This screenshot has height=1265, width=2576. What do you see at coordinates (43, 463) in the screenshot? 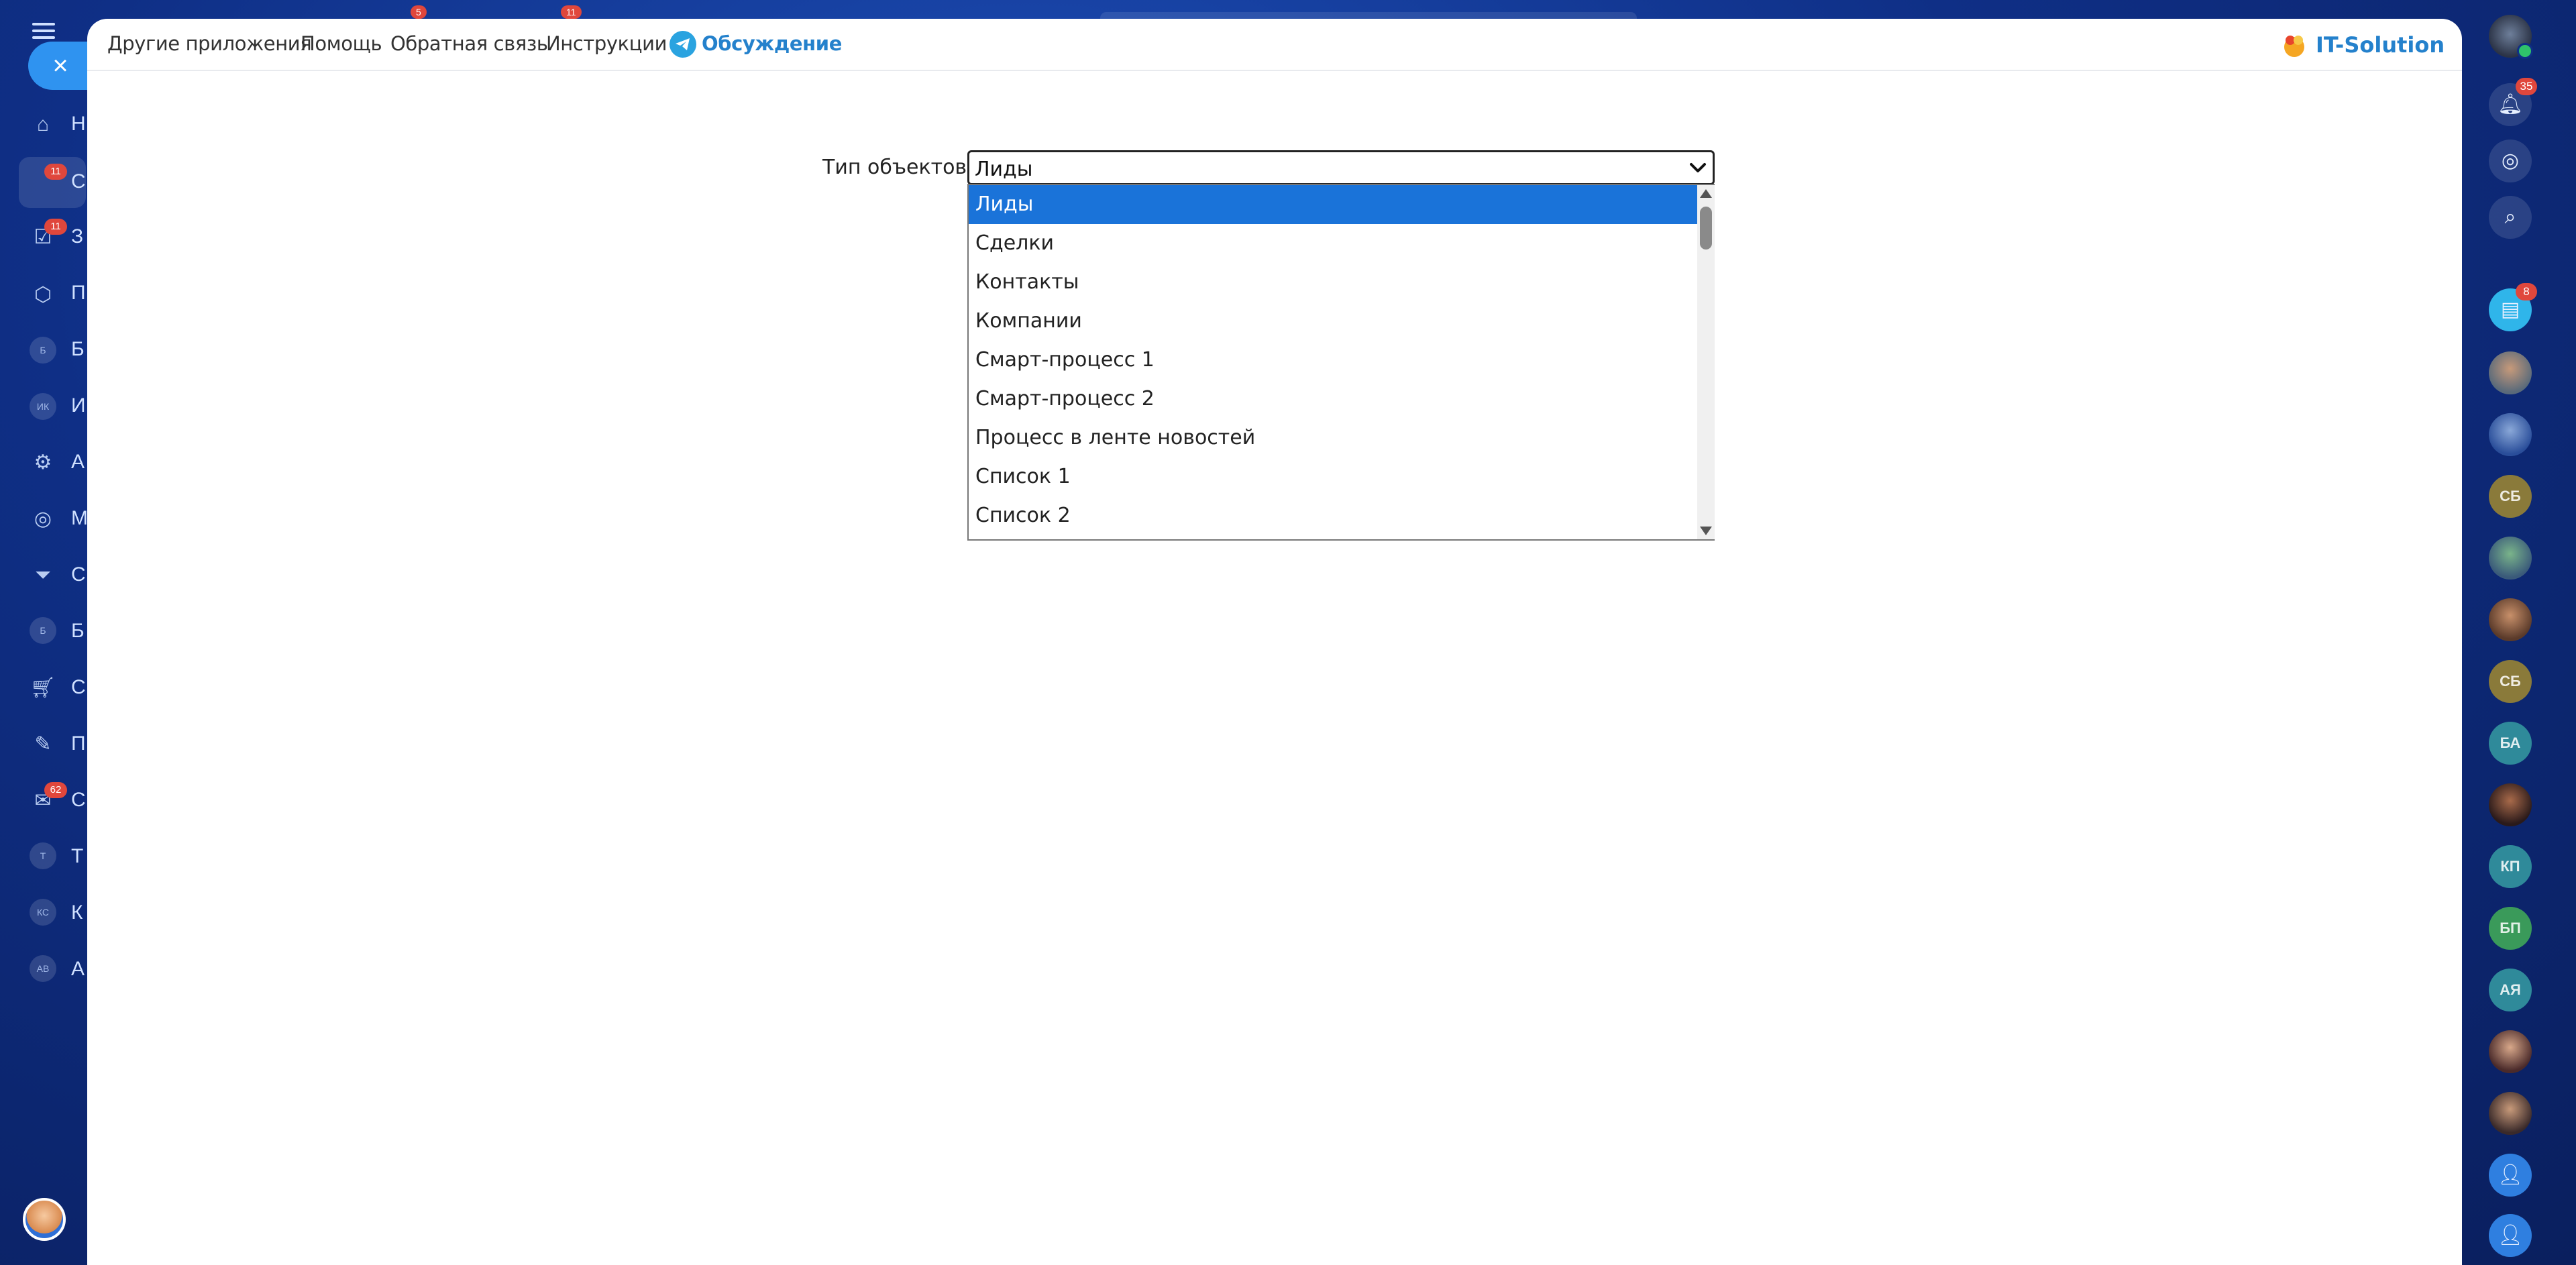
I see `robot-icon: ⚙` at bounding box center [43, 463].